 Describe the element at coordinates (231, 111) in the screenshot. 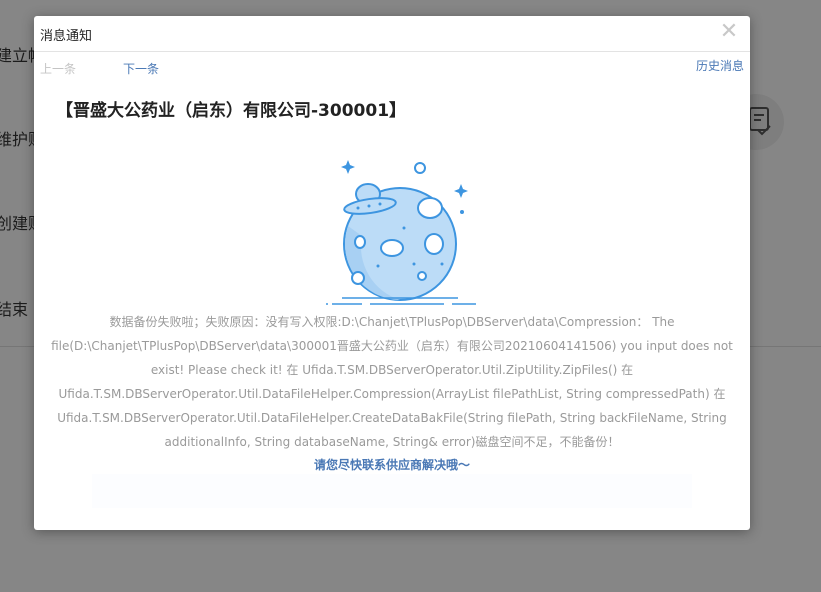

I see `company-title: 【晋盛大公药业（启东）有限公司-300001】` at that location.